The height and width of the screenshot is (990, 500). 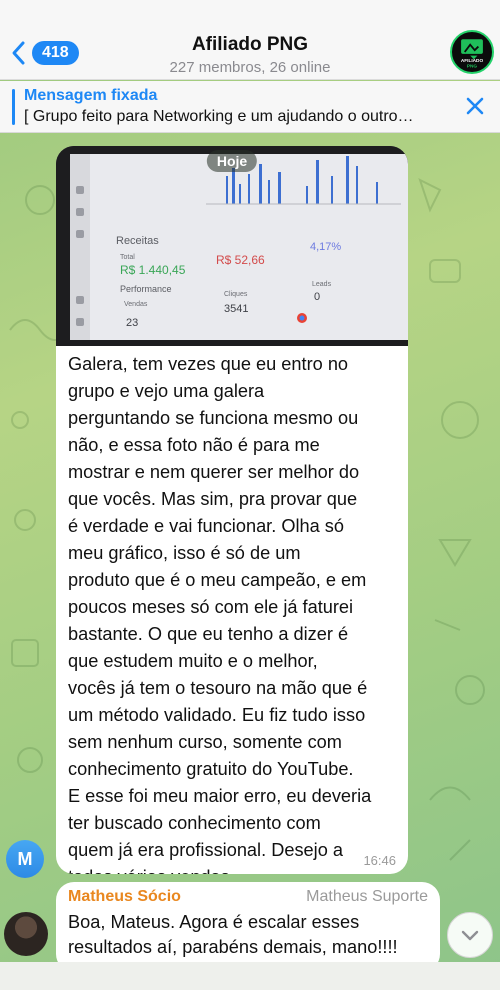 I want to click on photo-percent-value: 4,17%, so click(x=325, y=247).